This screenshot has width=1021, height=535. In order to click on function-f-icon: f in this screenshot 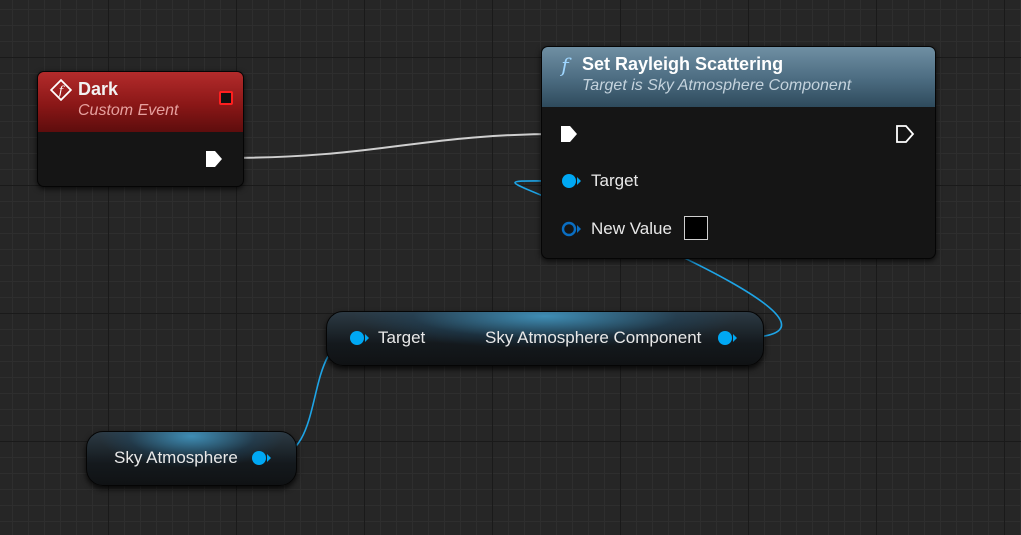, I will do `click(565, 65)`.